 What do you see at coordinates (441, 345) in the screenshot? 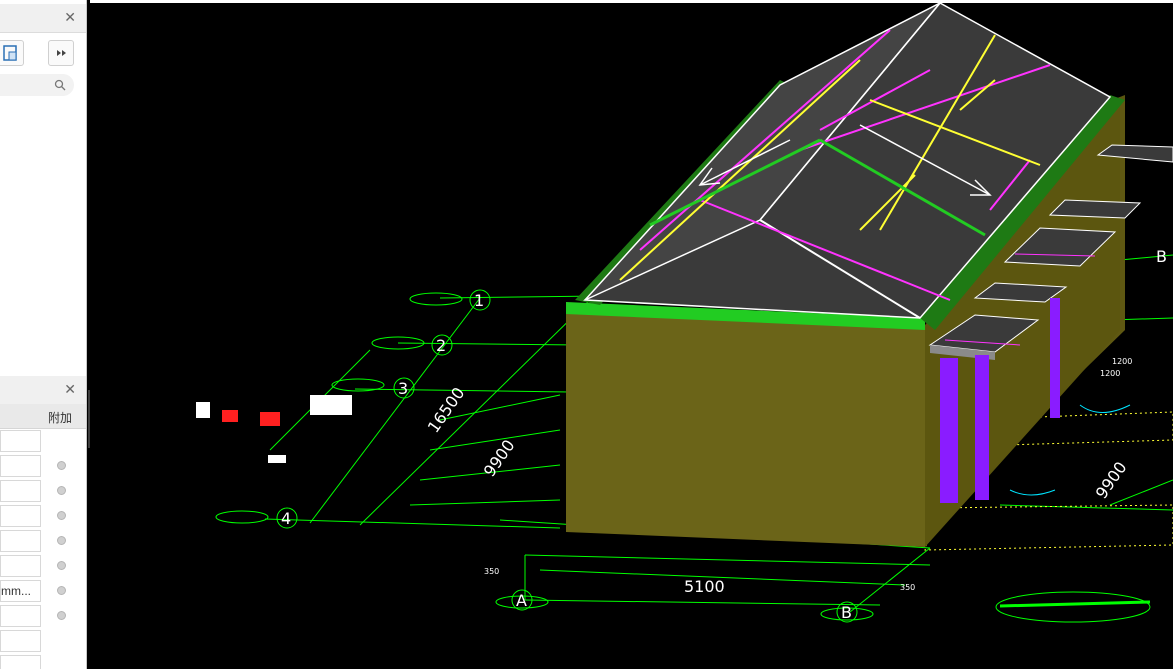
I see `axis-label-2: 2` at bounding box center [441, 345].